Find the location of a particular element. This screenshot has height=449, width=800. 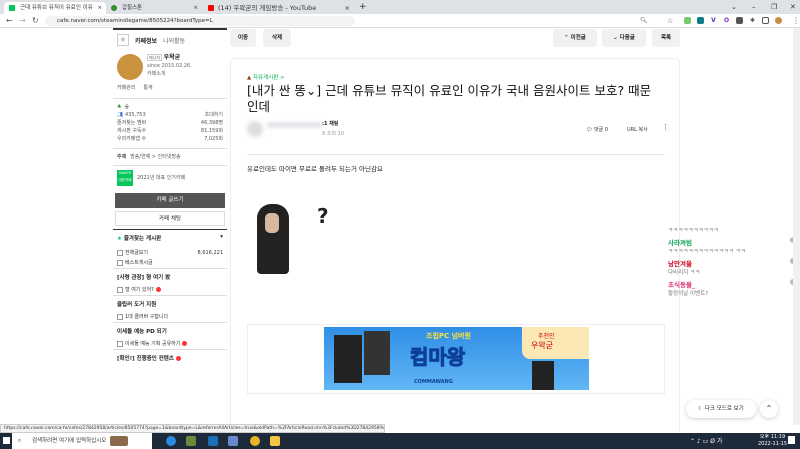

cafe-intro-link: 카페소개 is located at coordinates (169, 74).